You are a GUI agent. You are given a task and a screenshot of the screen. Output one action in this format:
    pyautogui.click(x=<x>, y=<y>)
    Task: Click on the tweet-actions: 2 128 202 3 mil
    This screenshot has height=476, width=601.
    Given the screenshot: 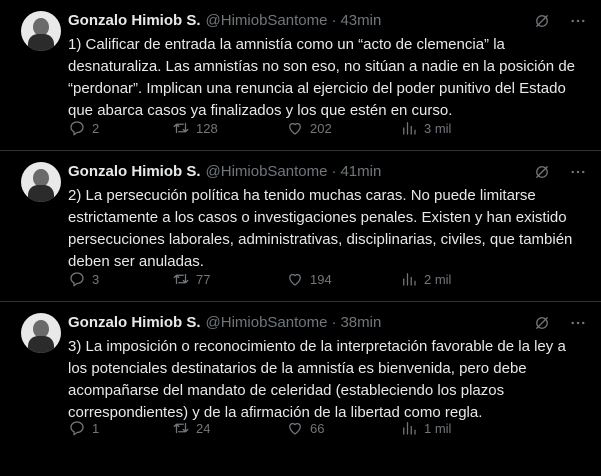 What is the action you would take?
    pyautogui.click(x=328, y=128)
    